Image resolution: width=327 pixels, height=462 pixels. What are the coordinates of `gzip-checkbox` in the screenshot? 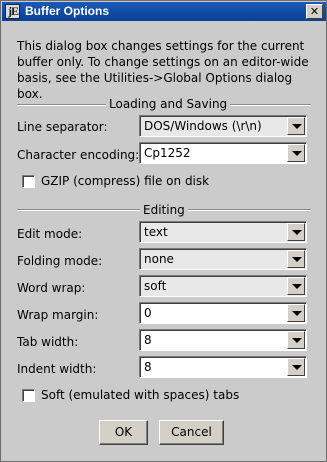 It's located at (28, 181).